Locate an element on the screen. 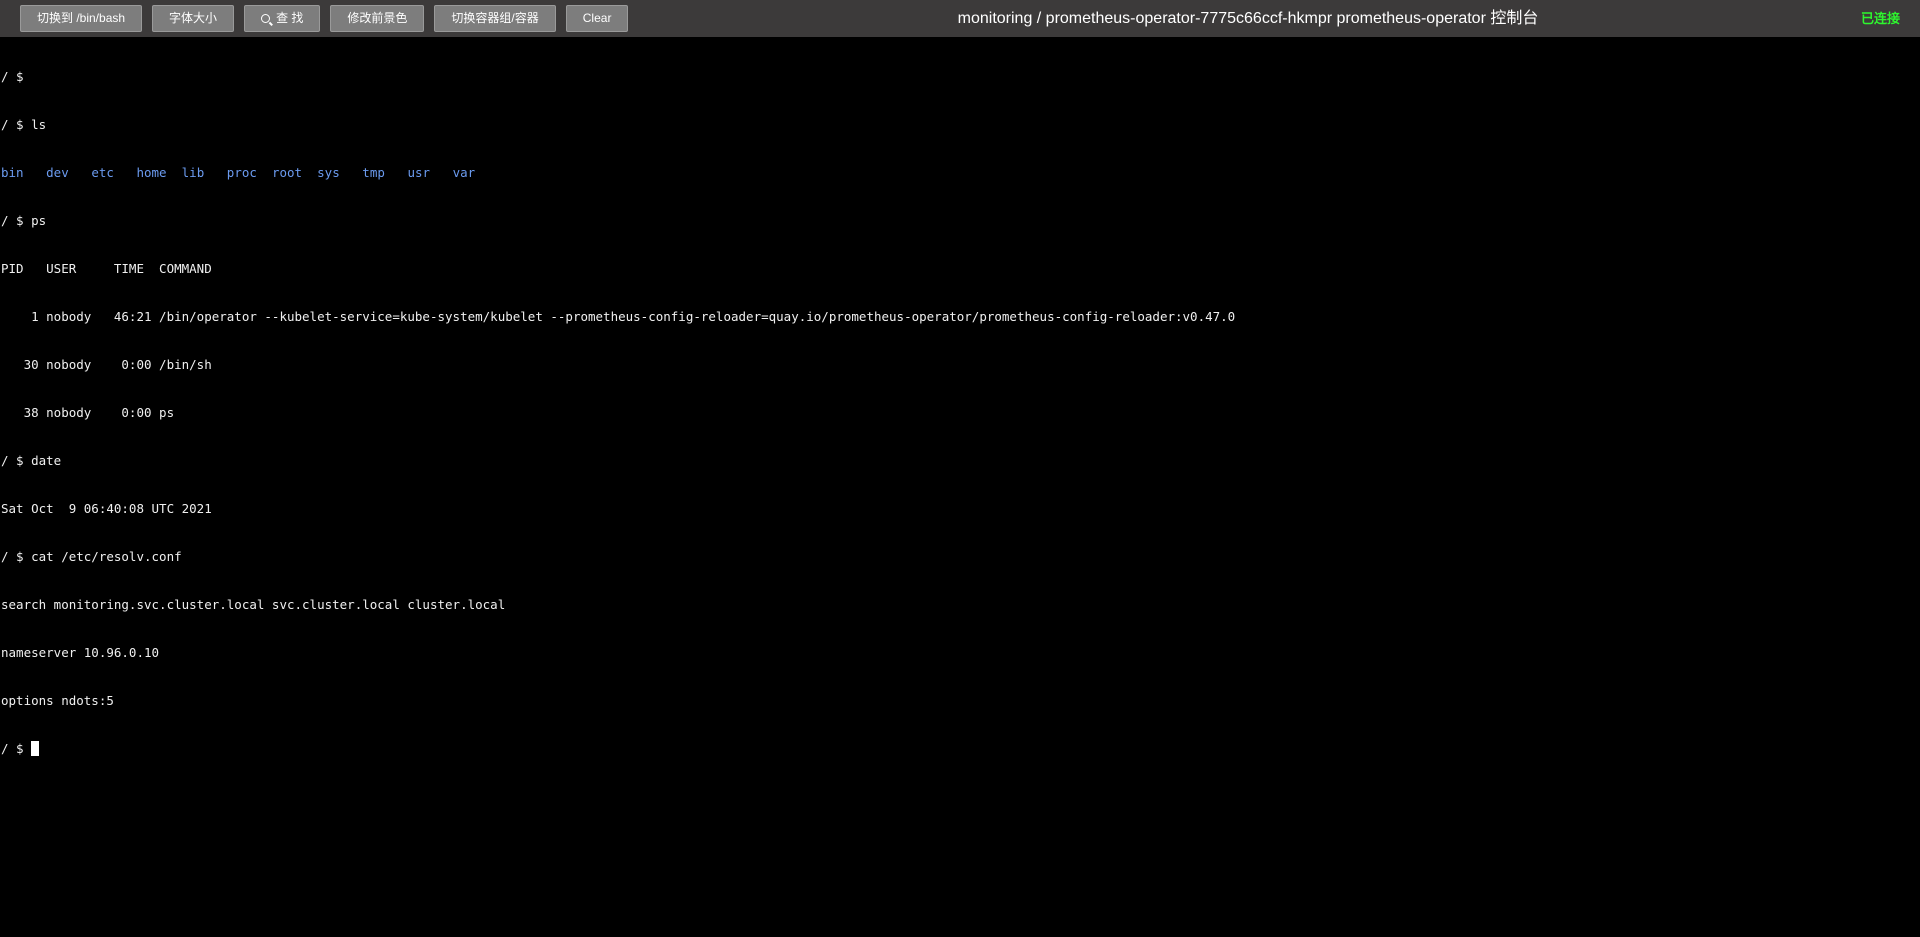 The width and height of the screenshot is (1920, 937). terminal-cursor is located at coordinates (35, 748).